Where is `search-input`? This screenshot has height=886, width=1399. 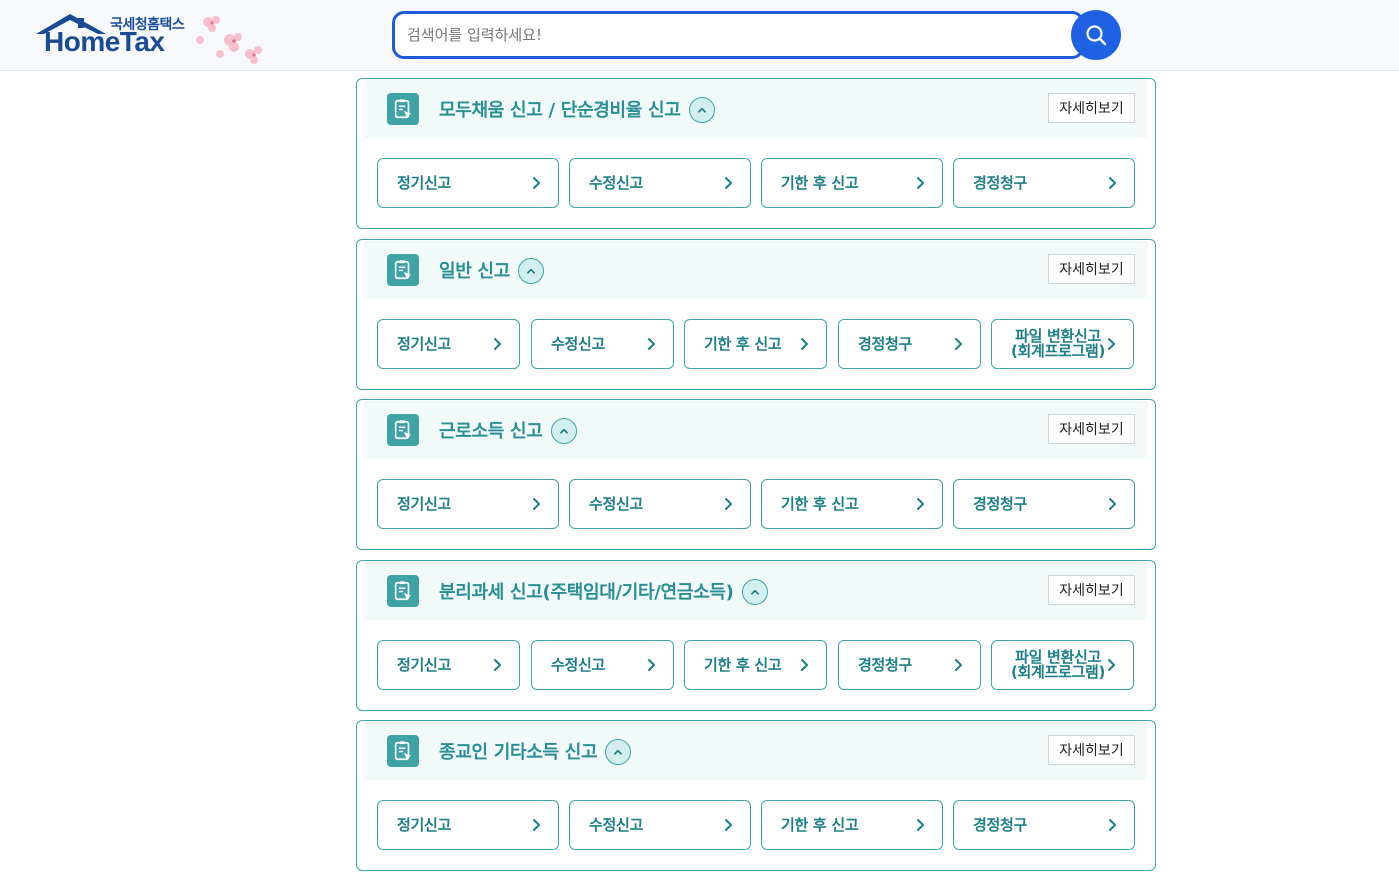
search-input is located at coordinates (727, 35).